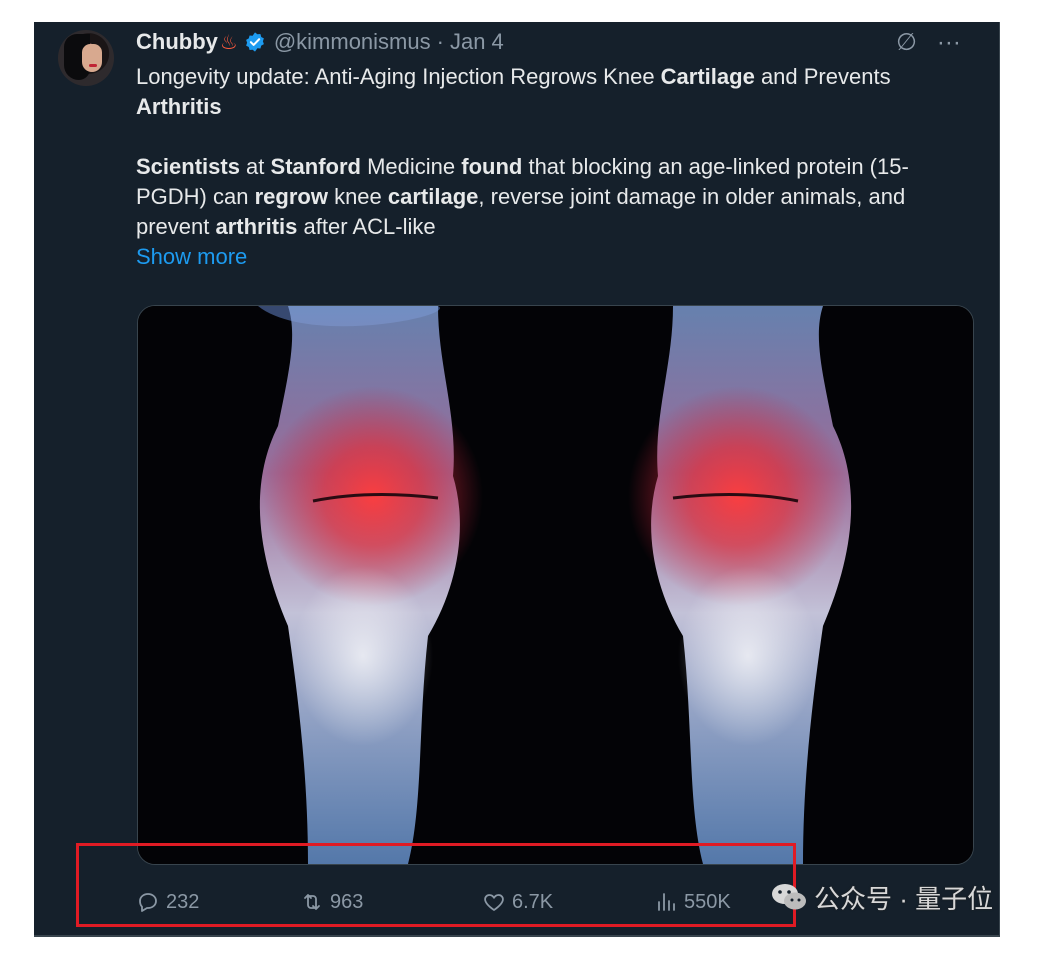 The image size is (1056, 954). I want to click on wechat-icon, so click(789, 897).